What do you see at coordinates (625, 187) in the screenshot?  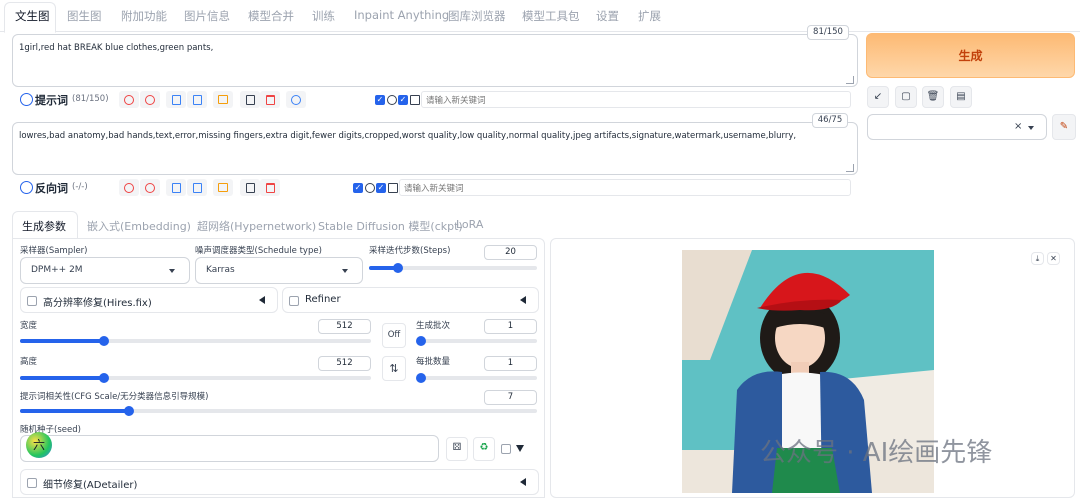 I see `negative-keyword-input` at bounding box center [625, 187].